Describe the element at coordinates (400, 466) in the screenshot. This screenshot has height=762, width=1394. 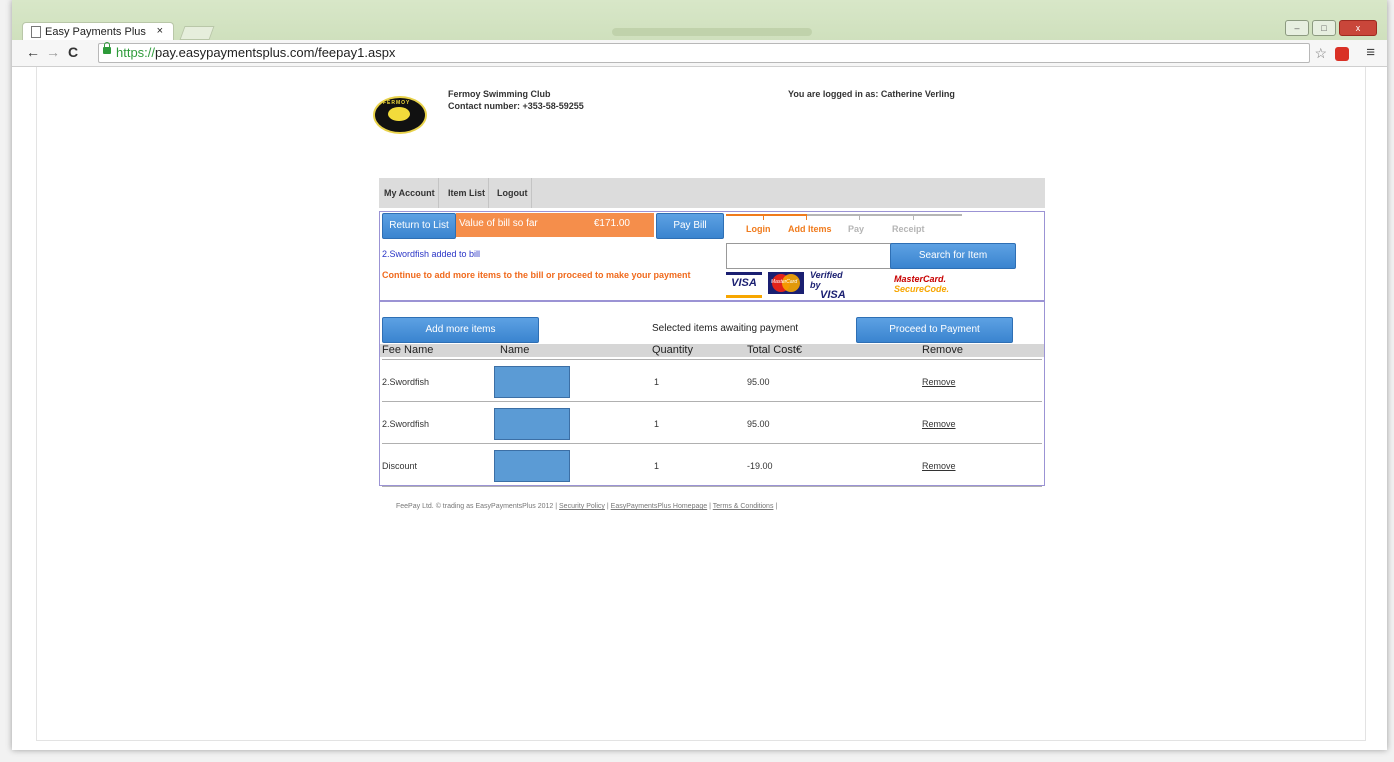
I see `fee-name-cell: Discount` at that location.